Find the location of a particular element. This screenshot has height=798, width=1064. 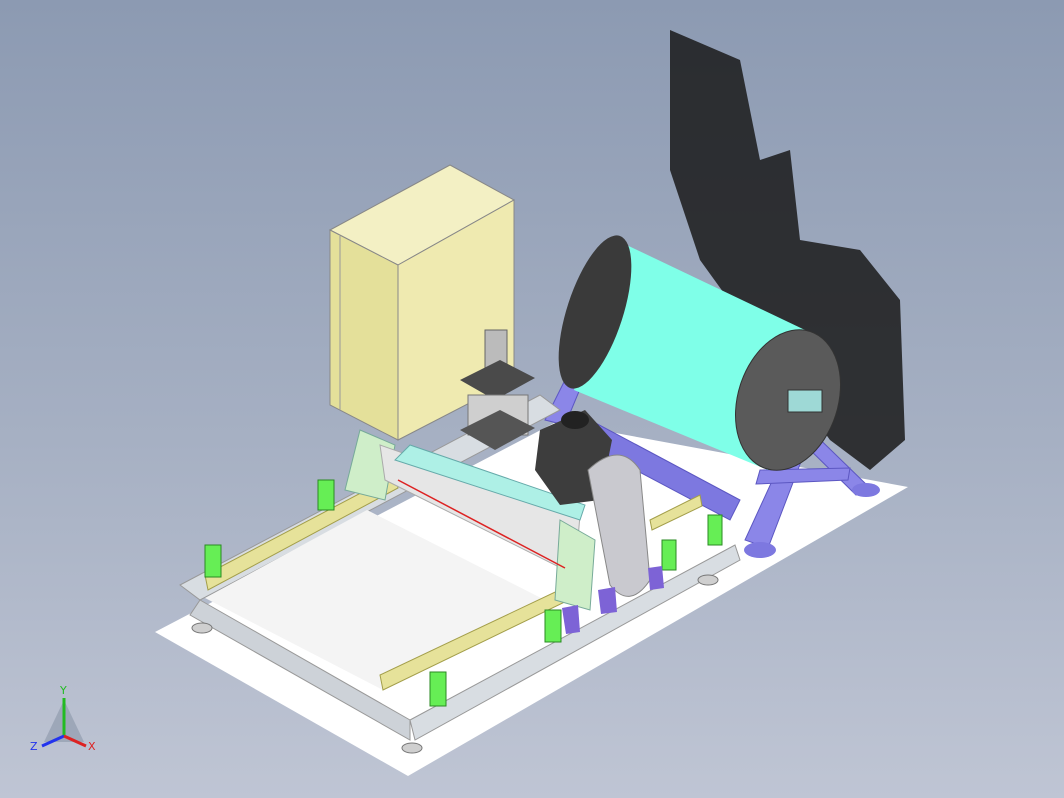

triad-y-label: Y is located at coordinates (63, 690).